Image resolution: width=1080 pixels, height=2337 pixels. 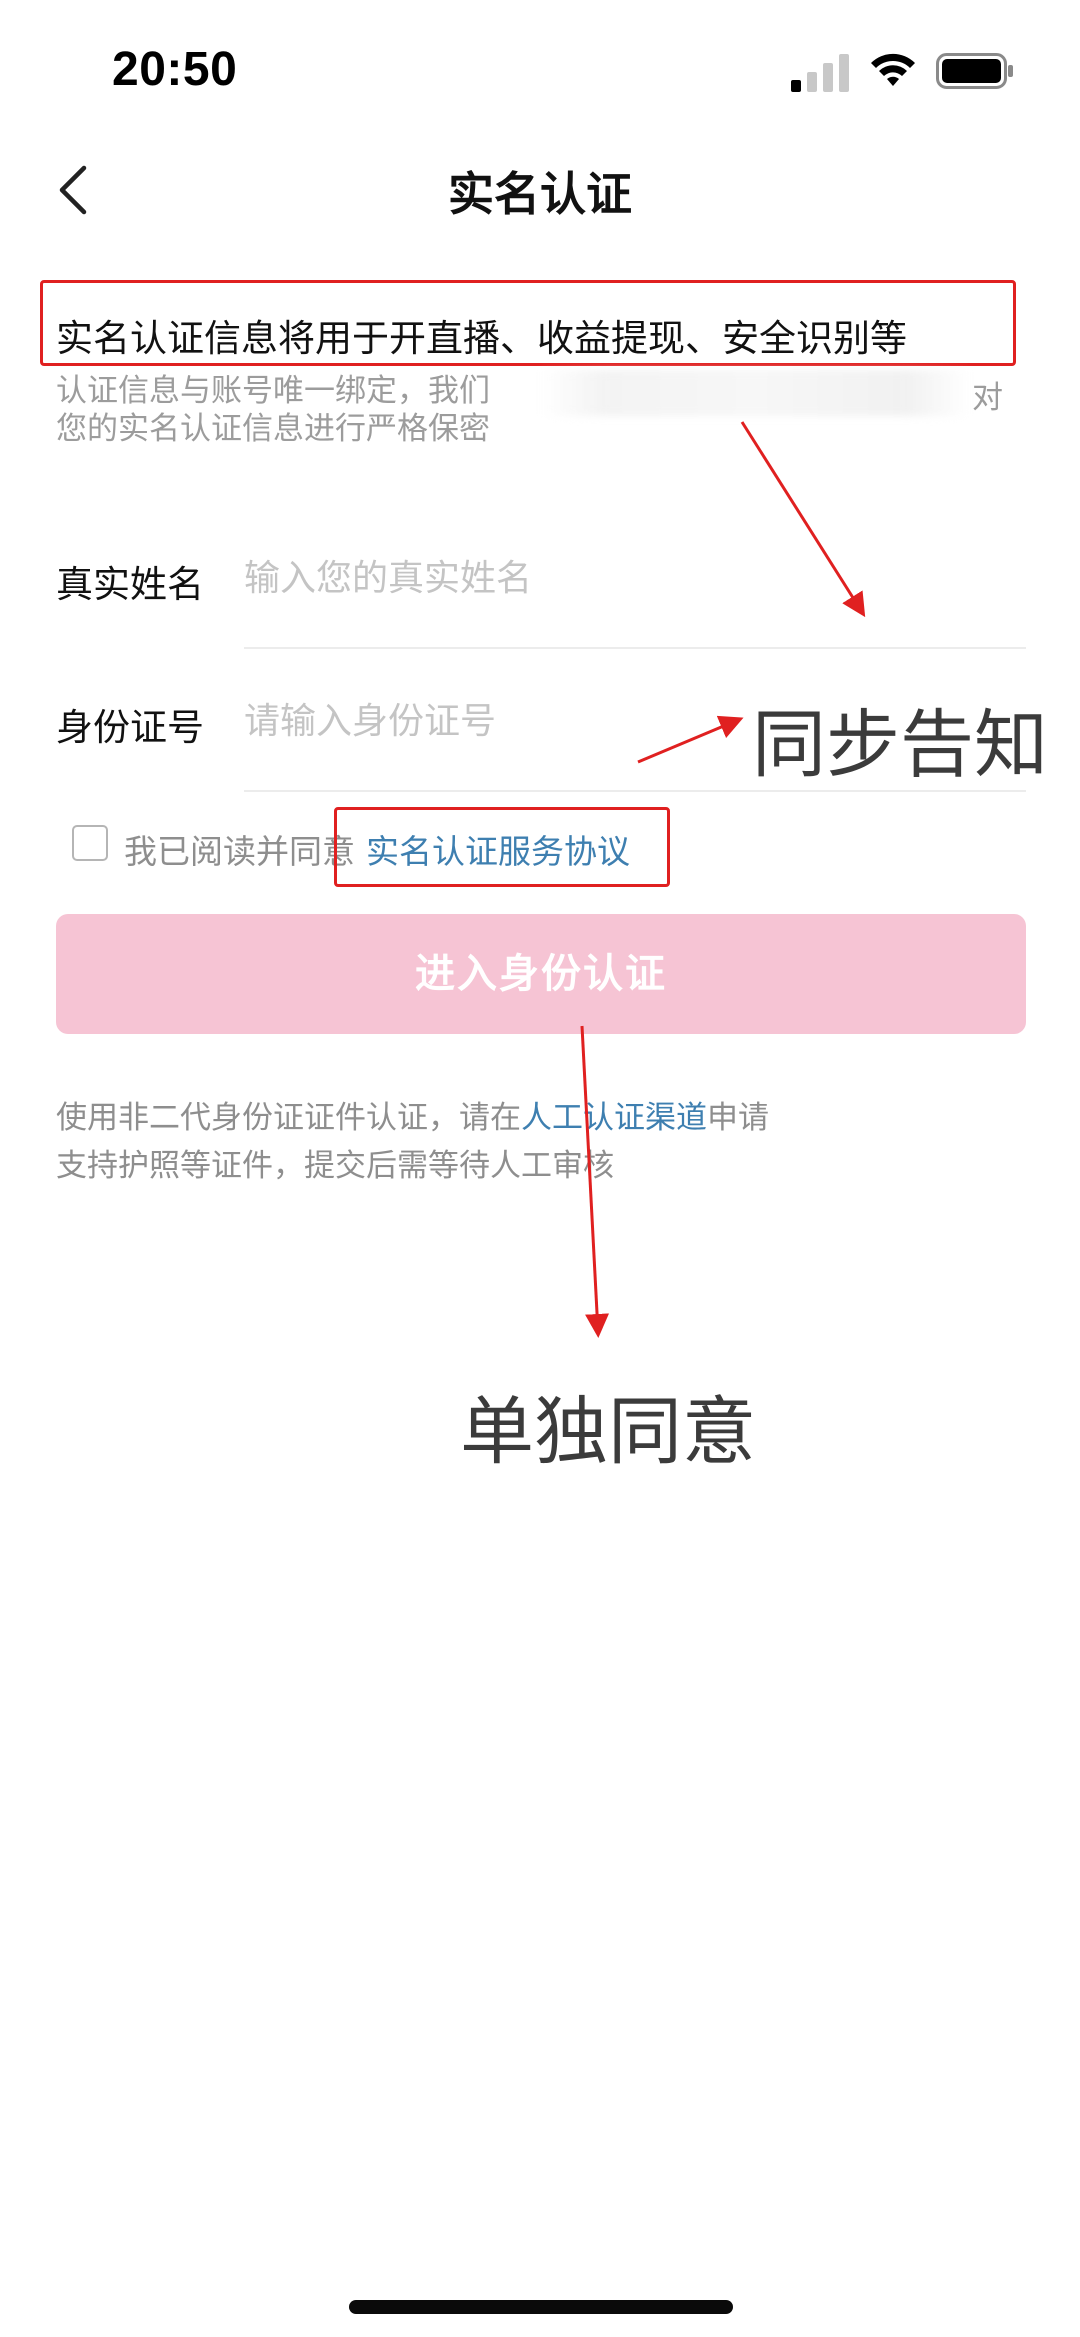 What do you see at coordinates (738, 1118) in the screenshot?
I see `note-line1-post: 申请` at bounding box center [738, 1118].